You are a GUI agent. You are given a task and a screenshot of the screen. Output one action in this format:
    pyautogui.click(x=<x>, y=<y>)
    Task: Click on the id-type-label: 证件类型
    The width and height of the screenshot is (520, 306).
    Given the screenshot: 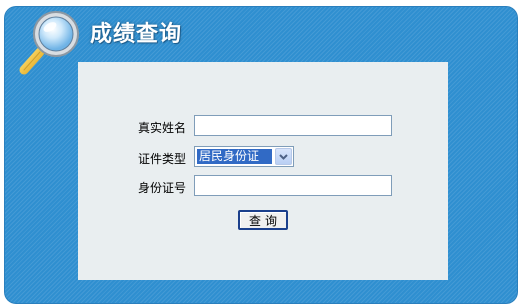 What is the action you would take?
    pyautogui.click(x=161, y=159)
    